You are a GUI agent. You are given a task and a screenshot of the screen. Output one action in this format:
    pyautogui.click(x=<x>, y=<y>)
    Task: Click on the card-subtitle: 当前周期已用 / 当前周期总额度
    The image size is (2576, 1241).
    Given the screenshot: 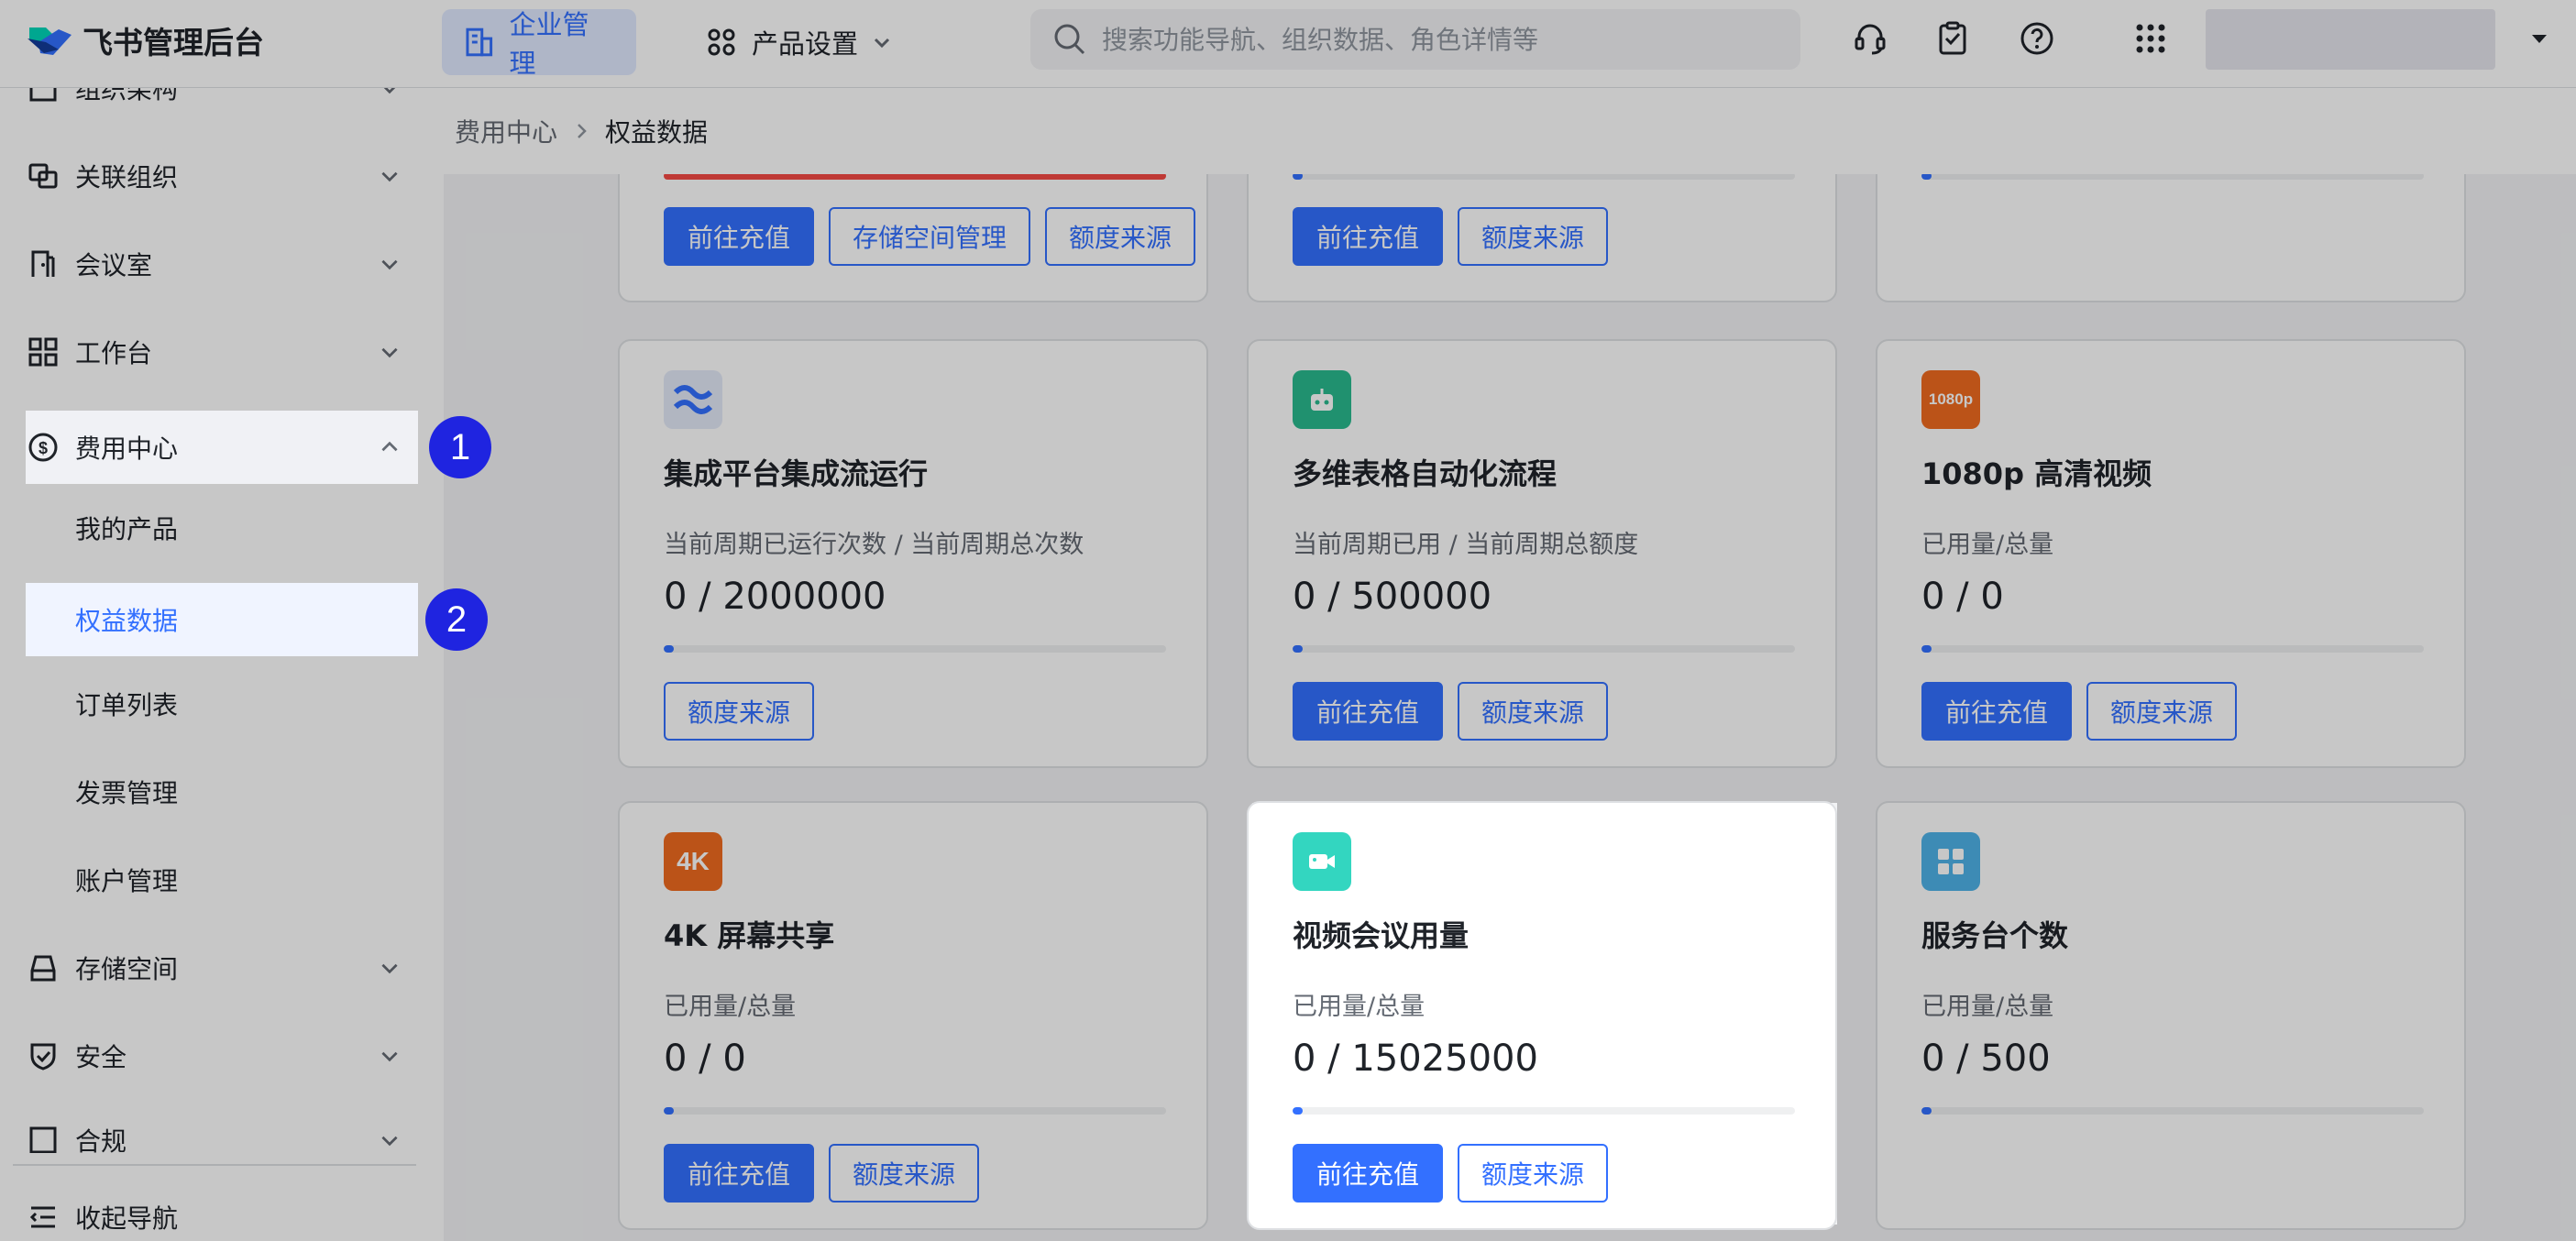 What is the action you would take?
    pyautogui.click(x=1466, y=545)
    